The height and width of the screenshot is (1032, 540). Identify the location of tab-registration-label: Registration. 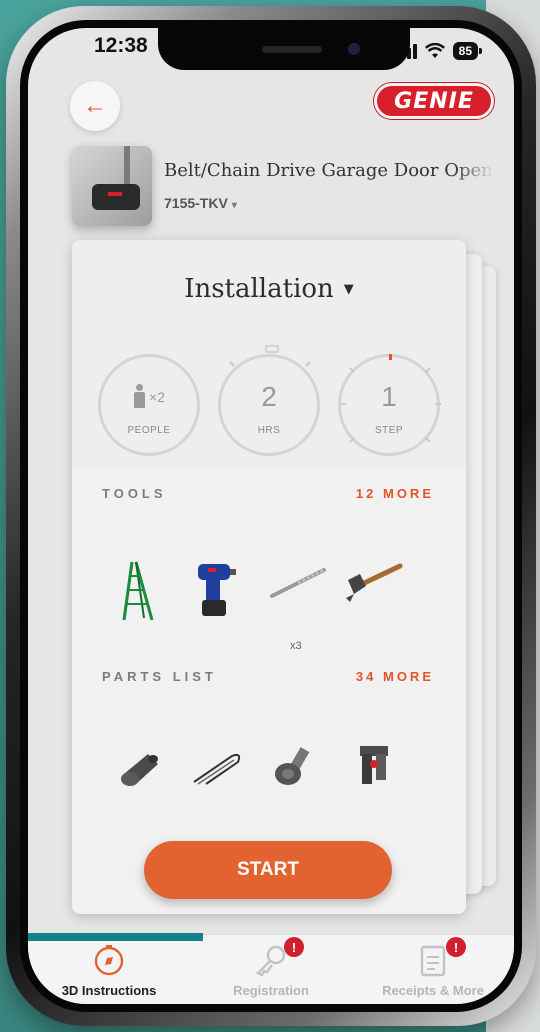
(271, 990).